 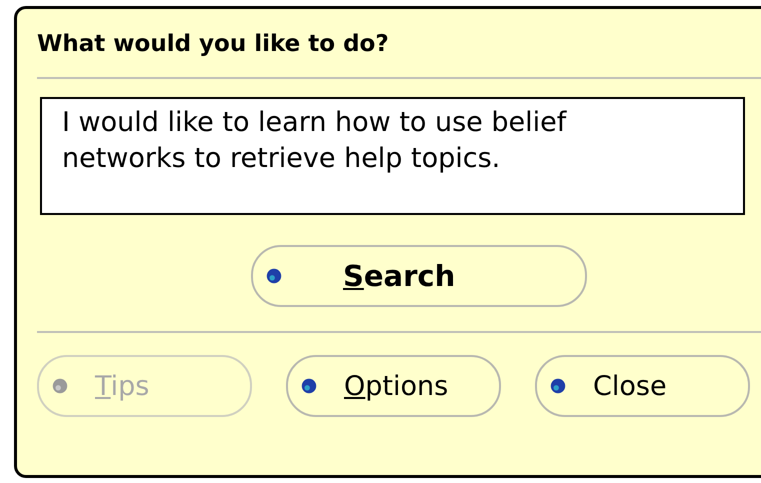 I want to click on search-button: Search, so click(x=419, y=276).